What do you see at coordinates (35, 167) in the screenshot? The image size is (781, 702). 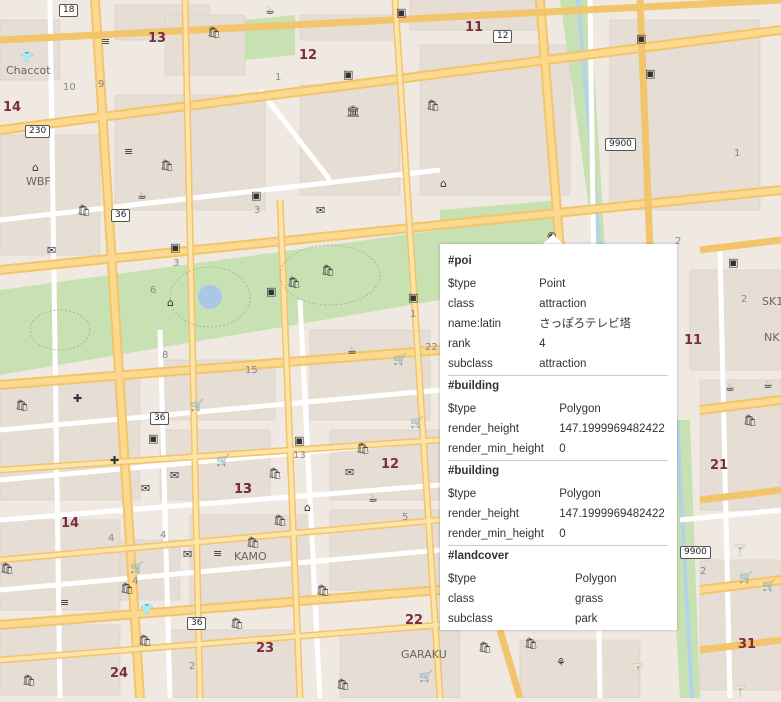 I see `hotel-icon: ⌂` at bounding box center [35, 167].